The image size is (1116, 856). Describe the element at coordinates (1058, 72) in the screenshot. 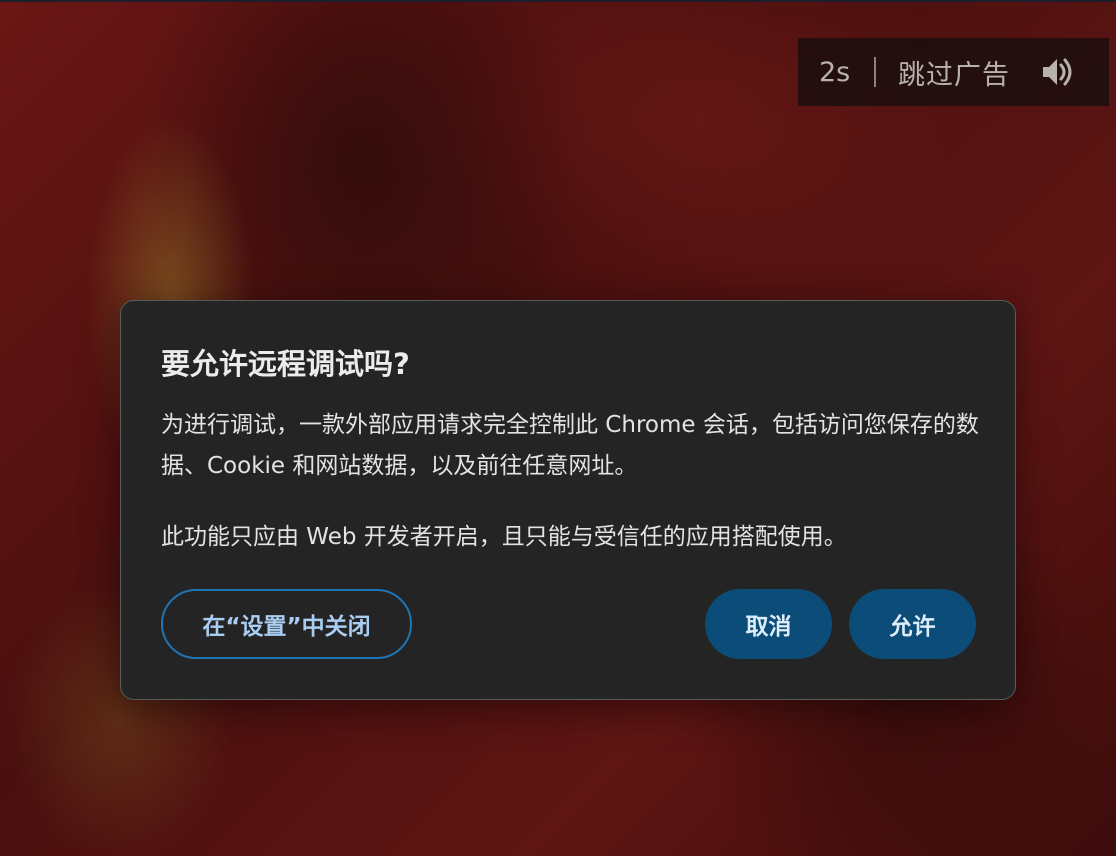

I see `speaker-icon` at that location.